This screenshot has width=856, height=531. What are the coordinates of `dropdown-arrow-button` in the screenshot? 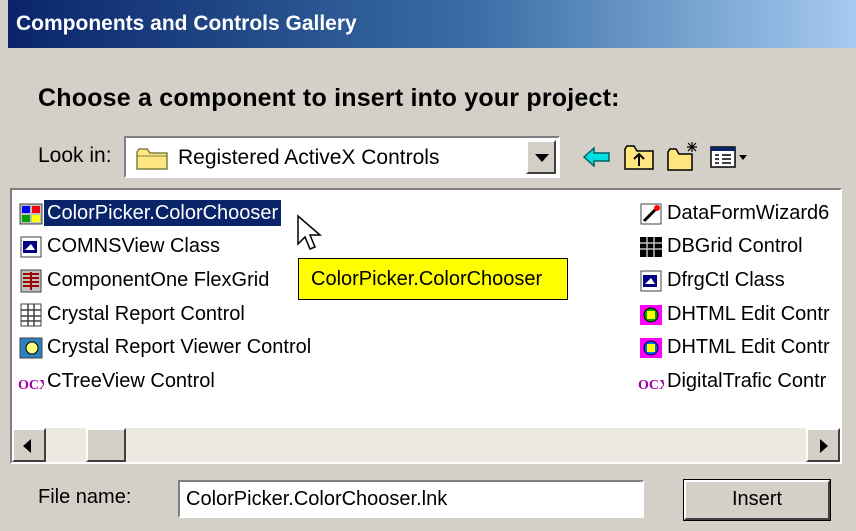 It's located at (541, 157).